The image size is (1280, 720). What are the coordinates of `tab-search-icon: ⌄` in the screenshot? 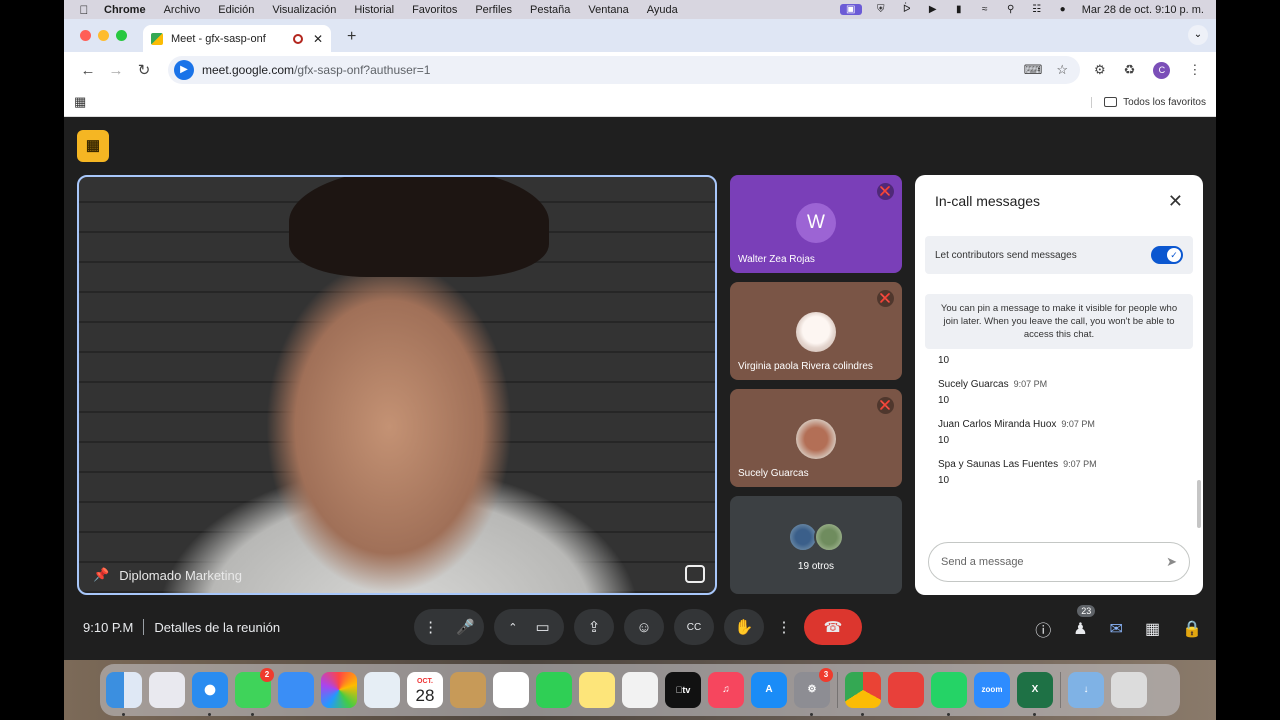 It's located at (1198, 35).